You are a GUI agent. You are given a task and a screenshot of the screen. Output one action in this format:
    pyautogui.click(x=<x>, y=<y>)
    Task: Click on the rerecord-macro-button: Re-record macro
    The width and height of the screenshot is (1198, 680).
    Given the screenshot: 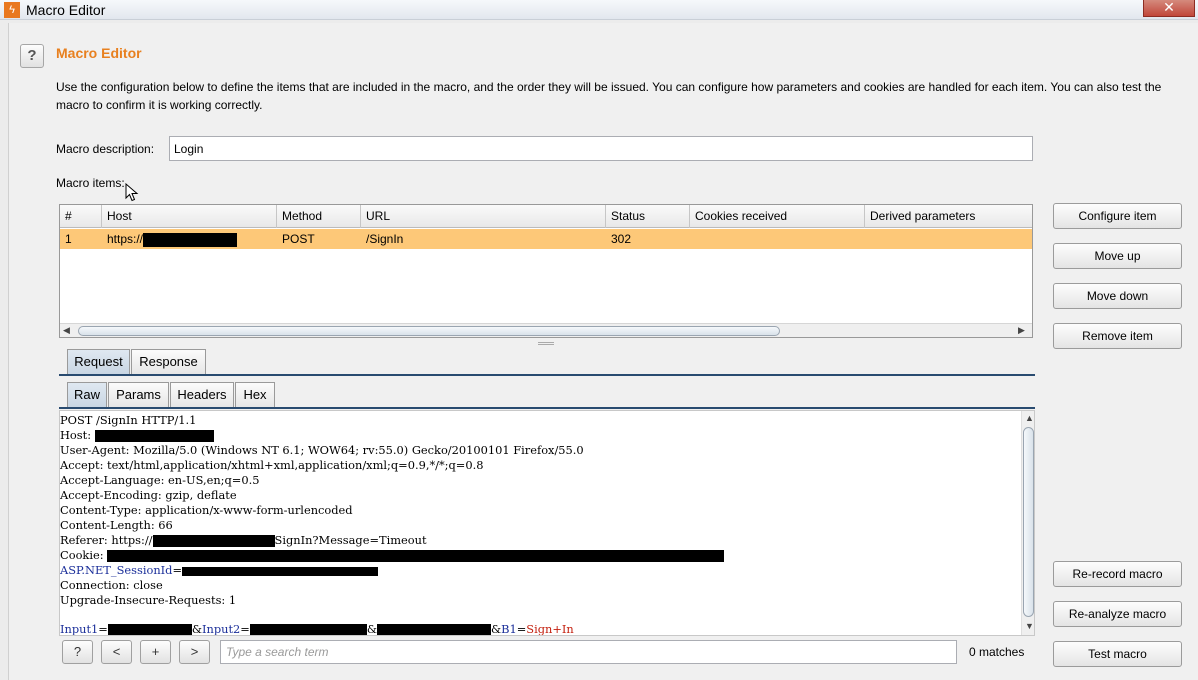 What is the action you would take?
    pyautogui.click(x=1117, y=574)
    